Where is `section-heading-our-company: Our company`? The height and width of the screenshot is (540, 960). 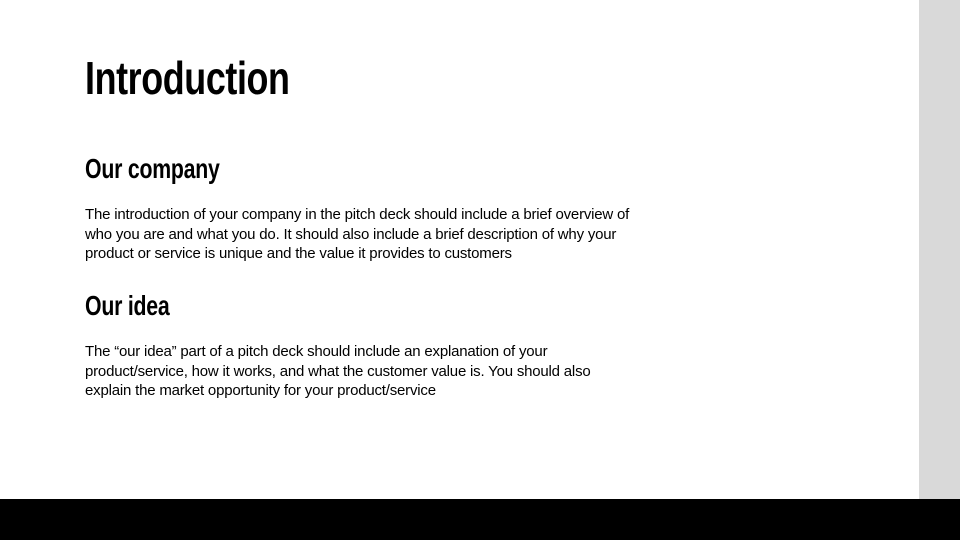 section-heading-our-company: Our company is located at coordinates (152, 168).